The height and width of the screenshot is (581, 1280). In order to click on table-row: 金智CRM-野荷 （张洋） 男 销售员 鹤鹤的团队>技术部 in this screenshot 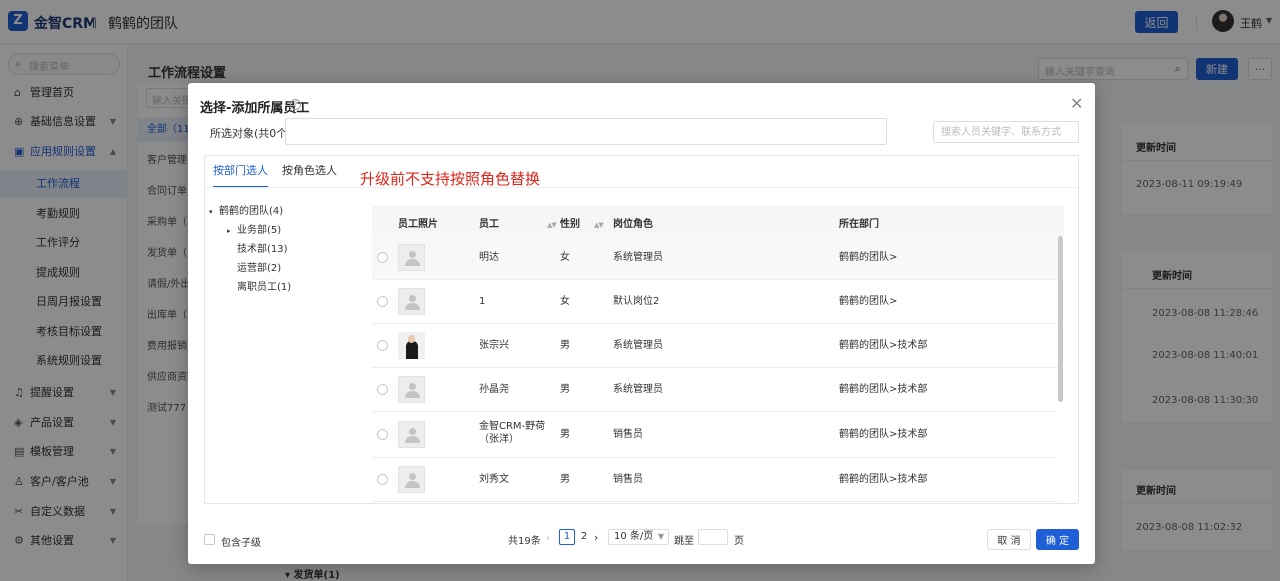, I will do `click(715, 435)`.